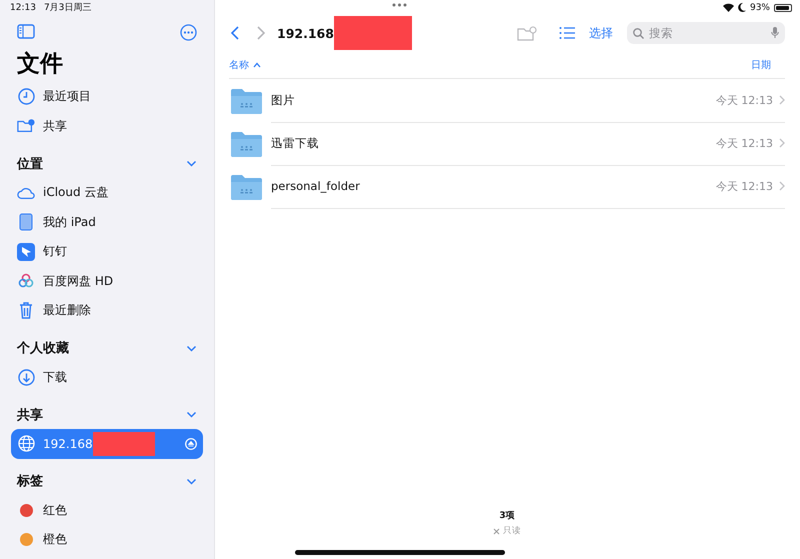  I want to click on sidebar-item: 百度网盘 HD, so click(107, 281).